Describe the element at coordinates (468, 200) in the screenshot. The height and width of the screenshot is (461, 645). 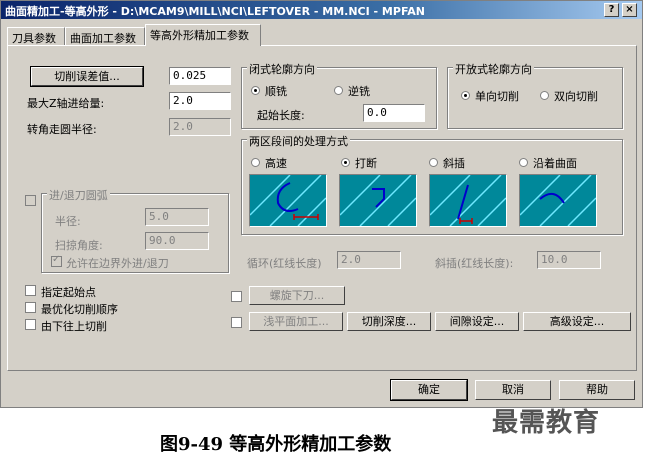
I see `ramp-preview` at that location.